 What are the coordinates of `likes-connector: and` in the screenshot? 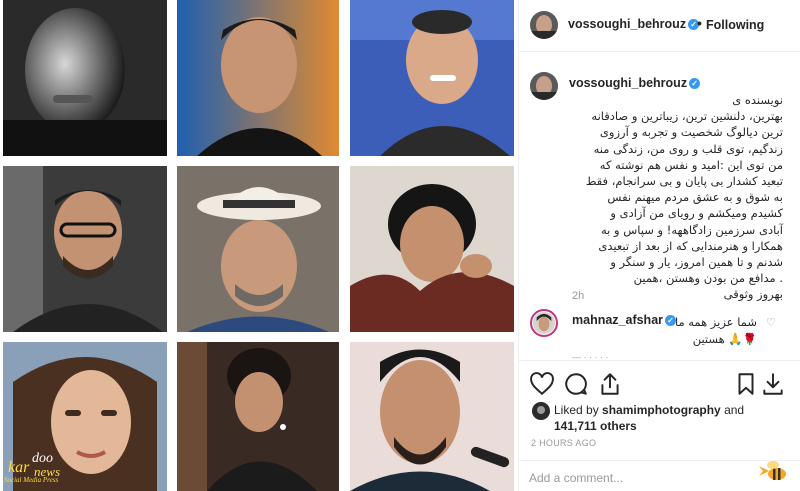 It's located at (734, 410).